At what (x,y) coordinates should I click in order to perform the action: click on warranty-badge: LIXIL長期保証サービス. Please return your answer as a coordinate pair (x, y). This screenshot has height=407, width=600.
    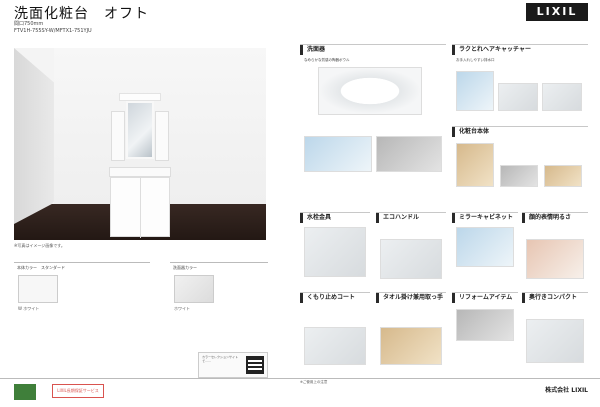
    Looking at the image, I should click on (78, 391).